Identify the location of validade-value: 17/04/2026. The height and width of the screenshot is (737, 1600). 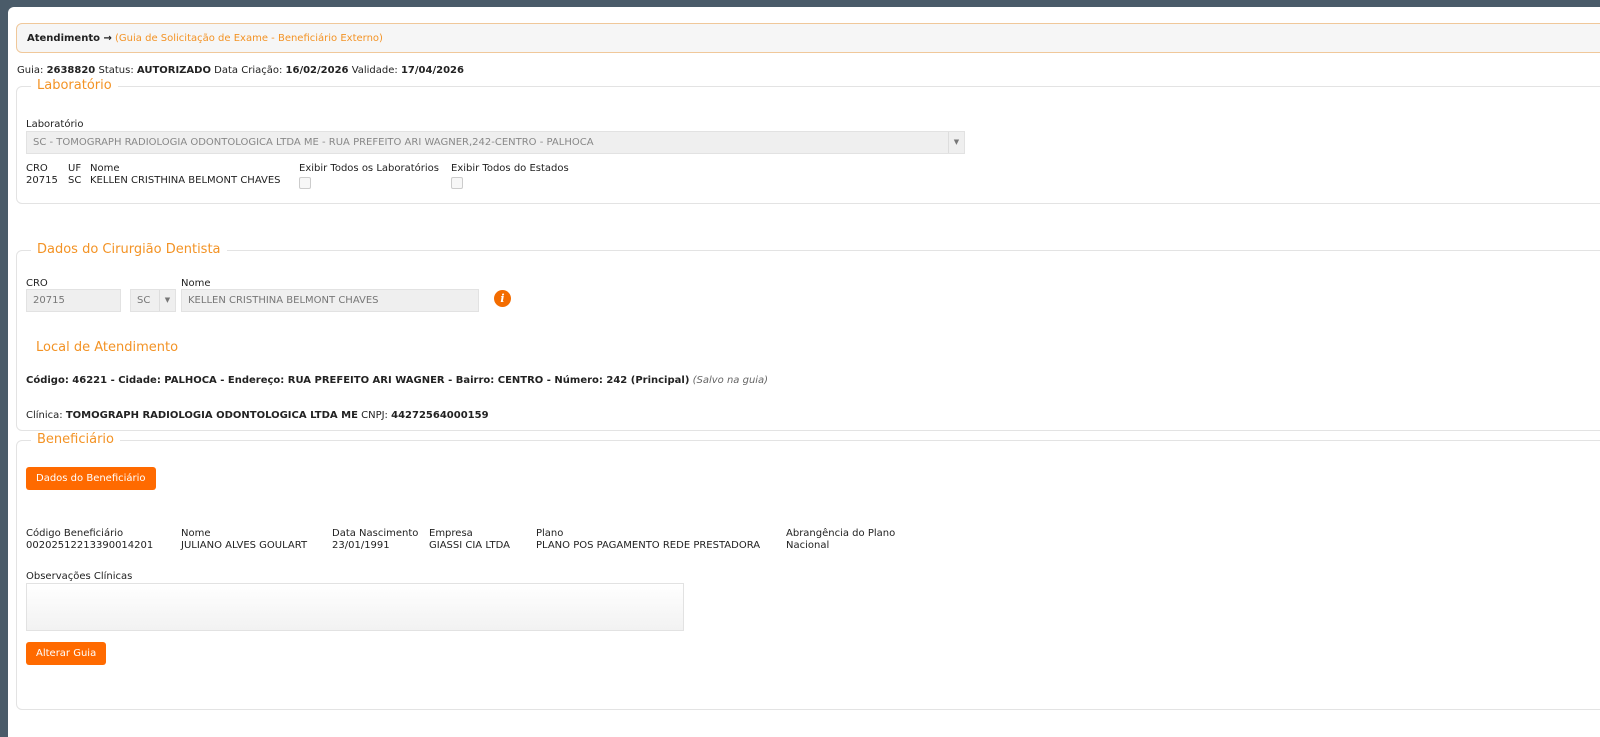
(432, 70).